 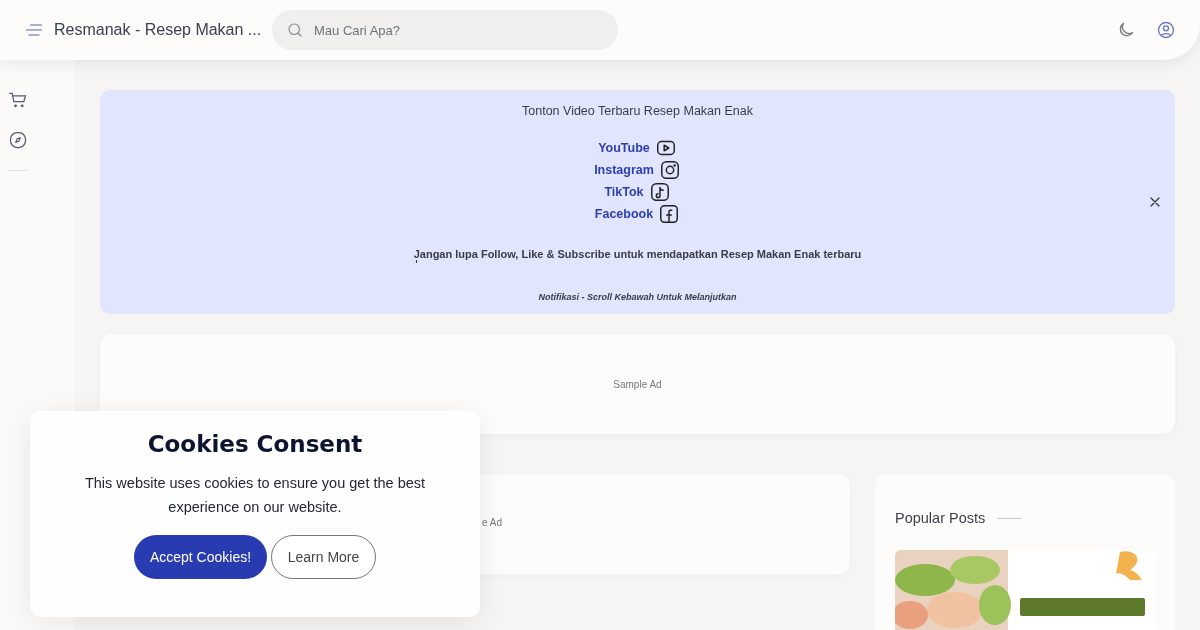 I want to click on accept-button: Accept Cookies!, so click(x=200, y=557).